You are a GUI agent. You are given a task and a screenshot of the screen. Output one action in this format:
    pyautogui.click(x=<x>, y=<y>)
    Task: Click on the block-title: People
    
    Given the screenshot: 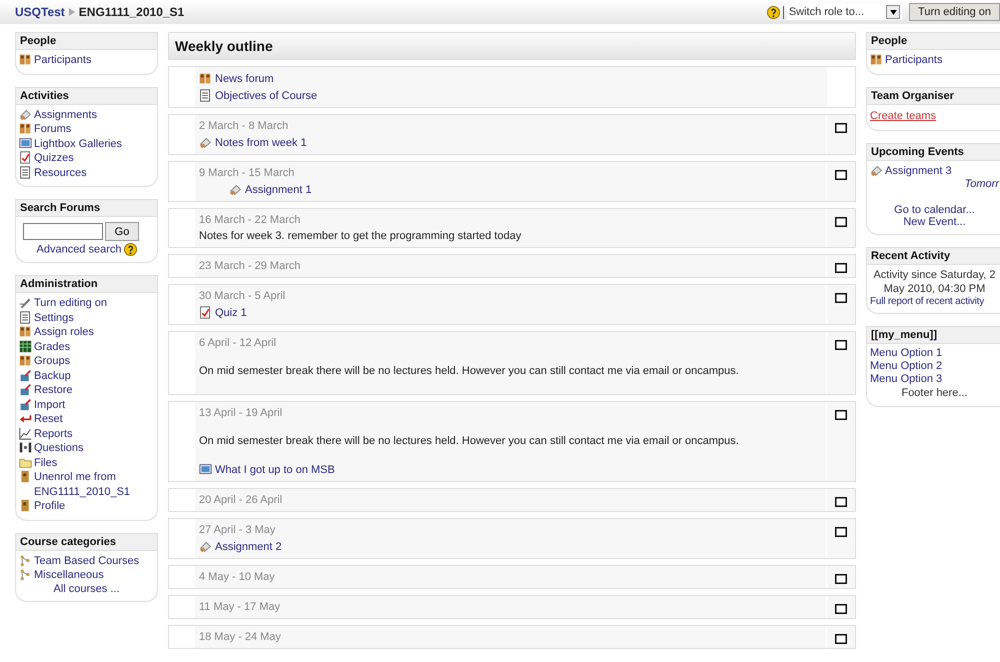 What is the action you would take?
    pyautogui.click(x=889, y=41)
    